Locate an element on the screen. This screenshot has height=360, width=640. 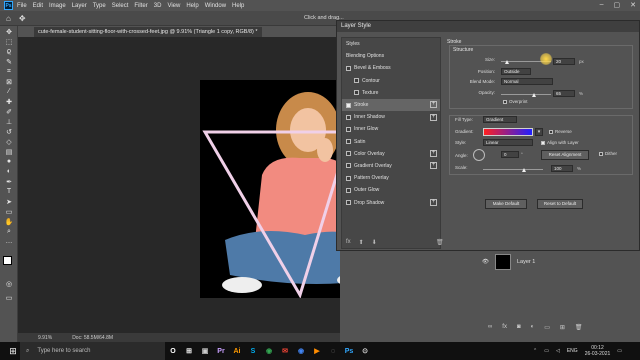
scale-slider is located at coordinates (513, 169).